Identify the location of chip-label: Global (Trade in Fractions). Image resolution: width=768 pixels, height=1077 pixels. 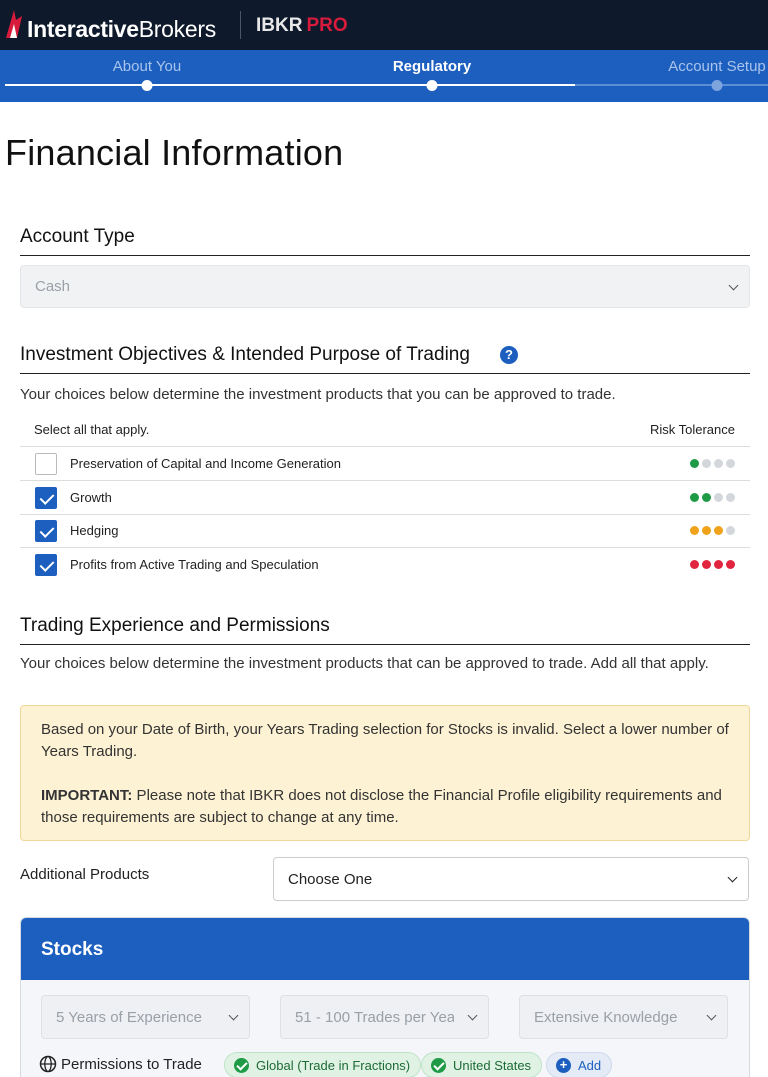
(333, 1065).